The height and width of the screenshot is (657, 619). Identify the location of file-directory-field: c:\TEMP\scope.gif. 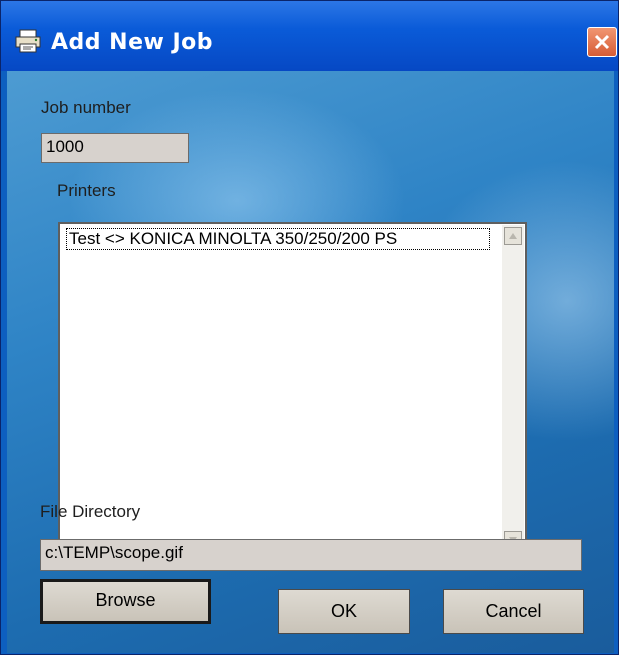
(311, 555).